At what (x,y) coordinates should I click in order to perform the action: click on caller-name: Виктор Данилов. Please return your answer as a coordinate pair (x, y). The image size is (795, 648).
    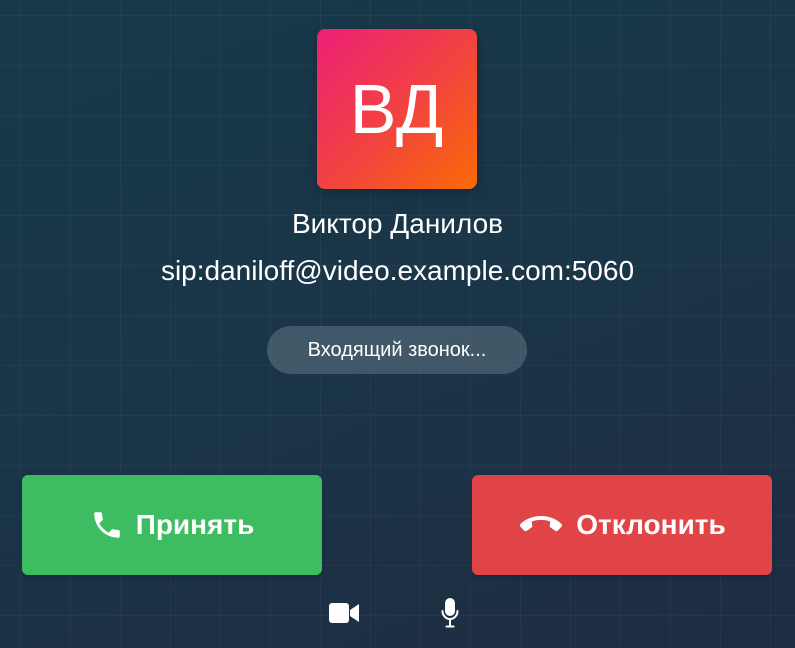
    Looking at the image, I should click on (397, 223).